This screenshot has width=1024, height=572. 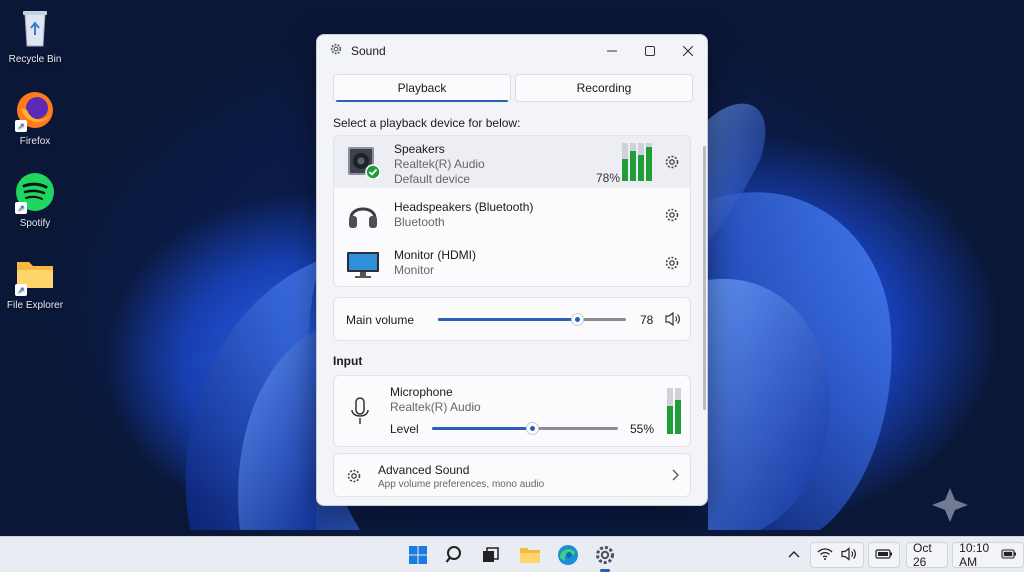 What do you see at coordinates (419, 149) in the screenshot?
I see `device-name: Speakers` at bounding box center [419, 149].